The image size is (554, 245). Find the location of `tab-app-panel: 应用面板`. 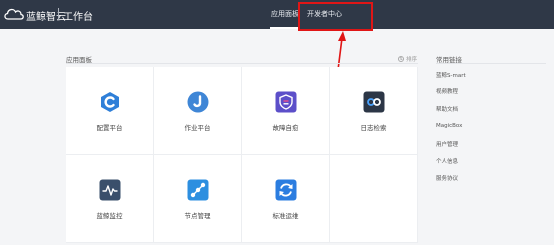

tab-app-panel: 应用面板 is located at coordinates (285, 14).